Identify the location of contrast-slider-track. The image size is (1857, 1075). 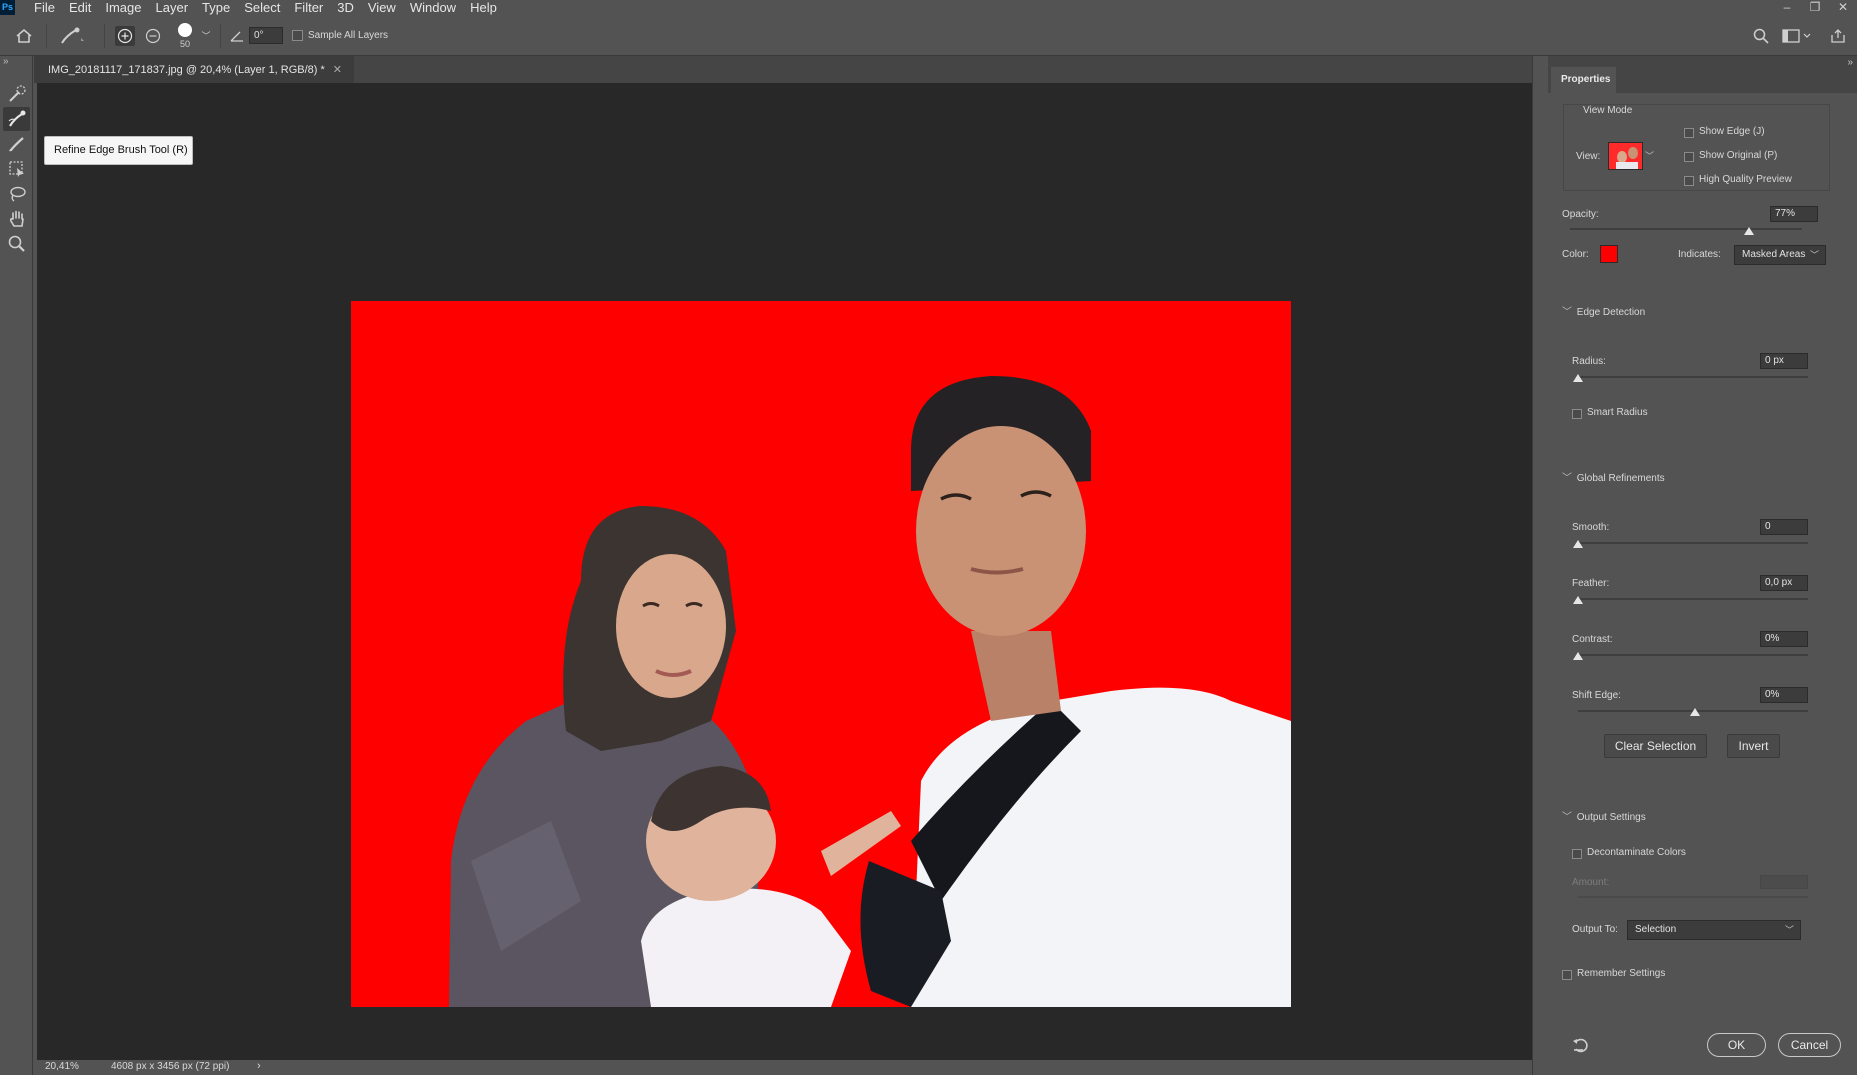
(1693, 655).